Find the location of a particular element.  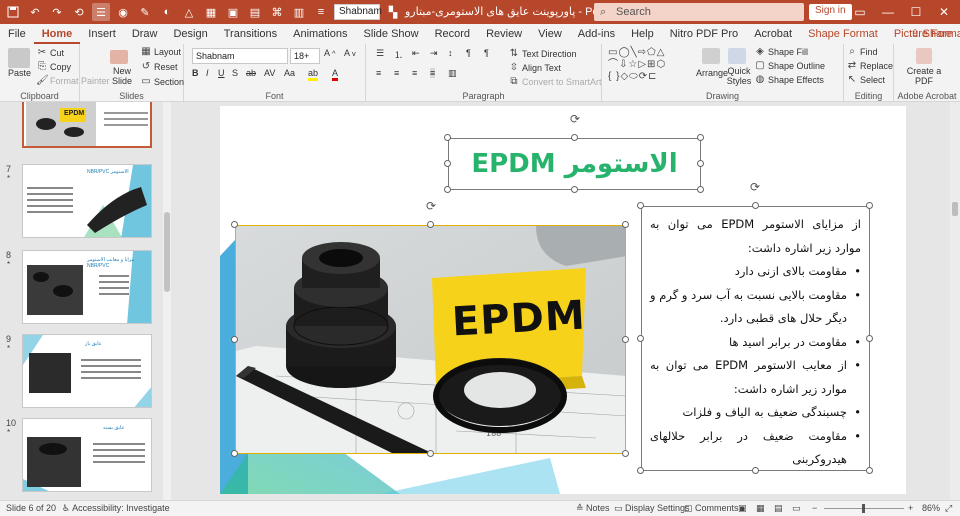

tab-help: Help is located at coordinates (642, 34).